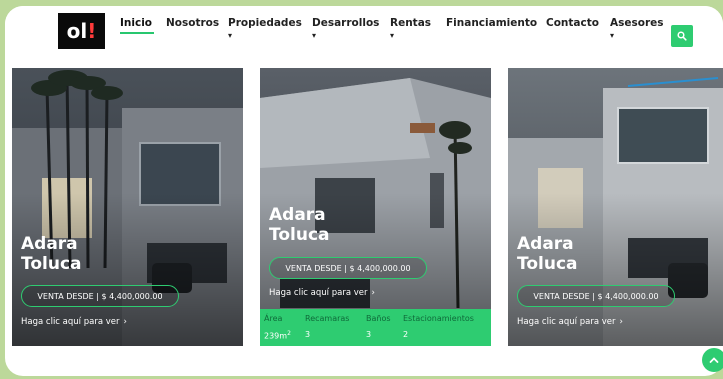  Describe the element at coordinates (308, 334) in the screenshot. I see `recamaras-value: 3` at that location.